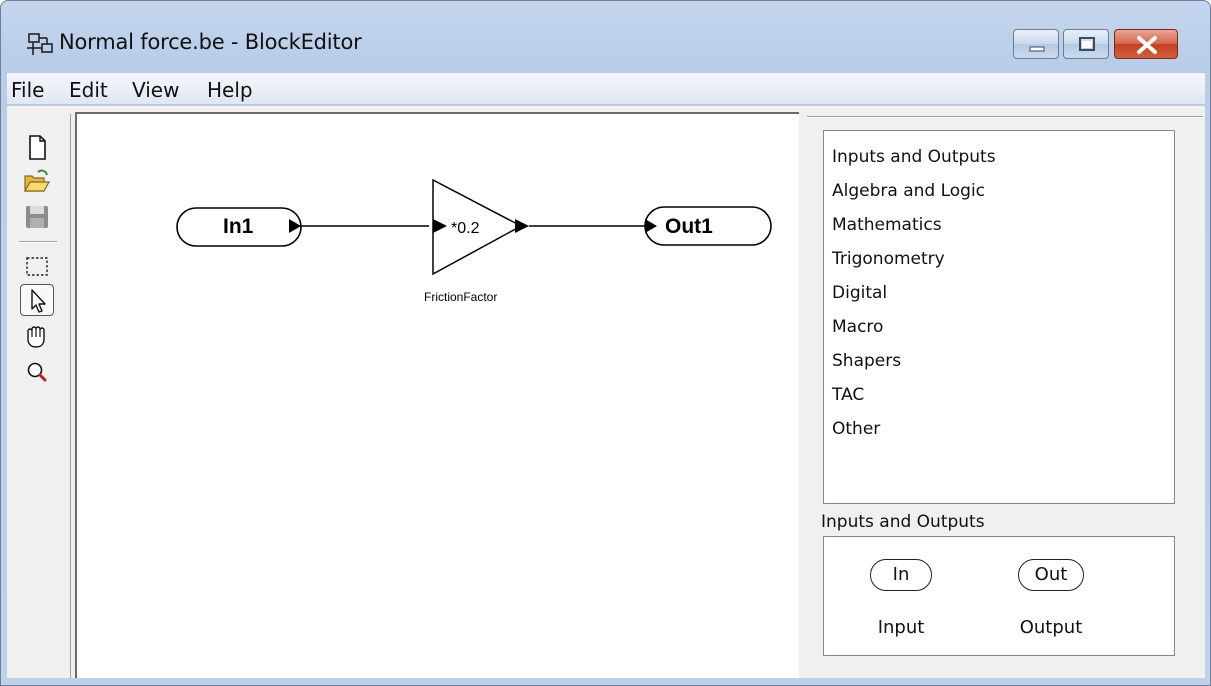 The width and height of the screenshot is (1211, 686). I want to click on gain-block-frictionfactor: *0.2 FrictionFactor, so click(476, 241).